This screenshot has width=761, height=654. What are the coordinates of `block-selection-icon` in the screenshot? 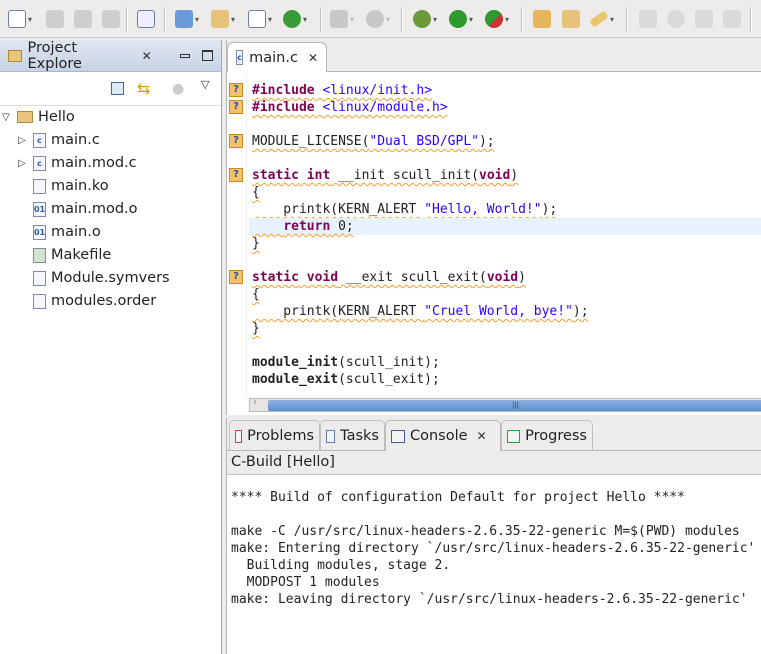 It's located at (704, 19).